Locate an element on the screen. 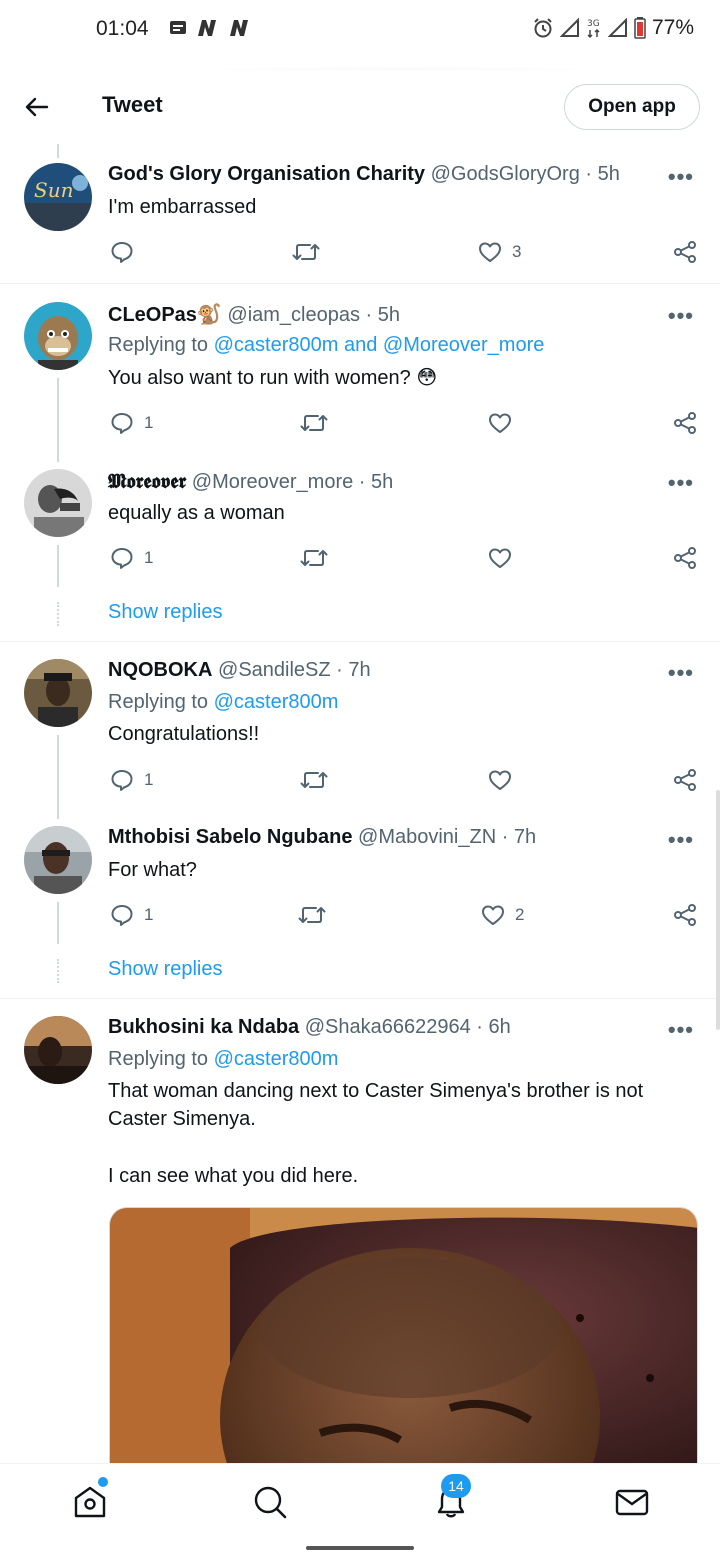  display-name: 𝕸𝖔𝖗𝖊𝖔𝖛𝖊𝖗 is located at coordinates (147, 481).